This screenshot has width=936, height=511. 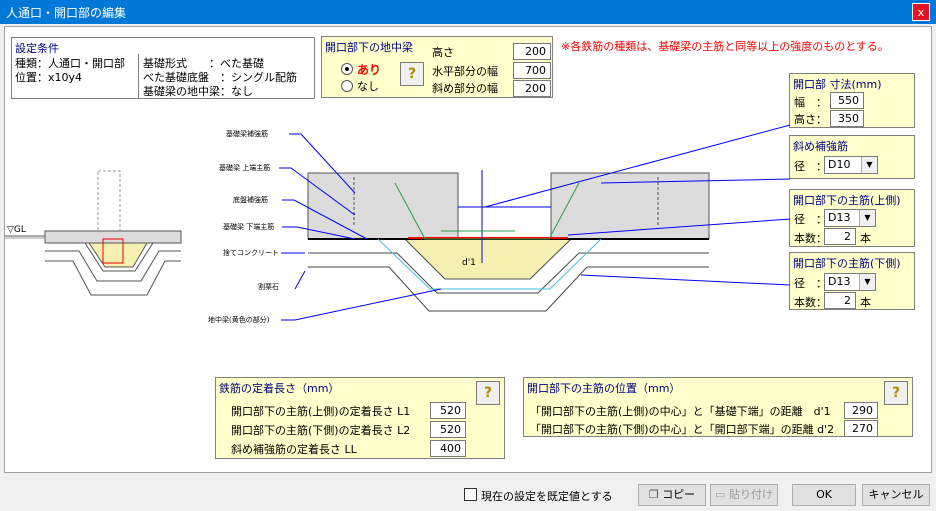 I want to click on lower-dia-value: D13, so click(x=839, y=281).